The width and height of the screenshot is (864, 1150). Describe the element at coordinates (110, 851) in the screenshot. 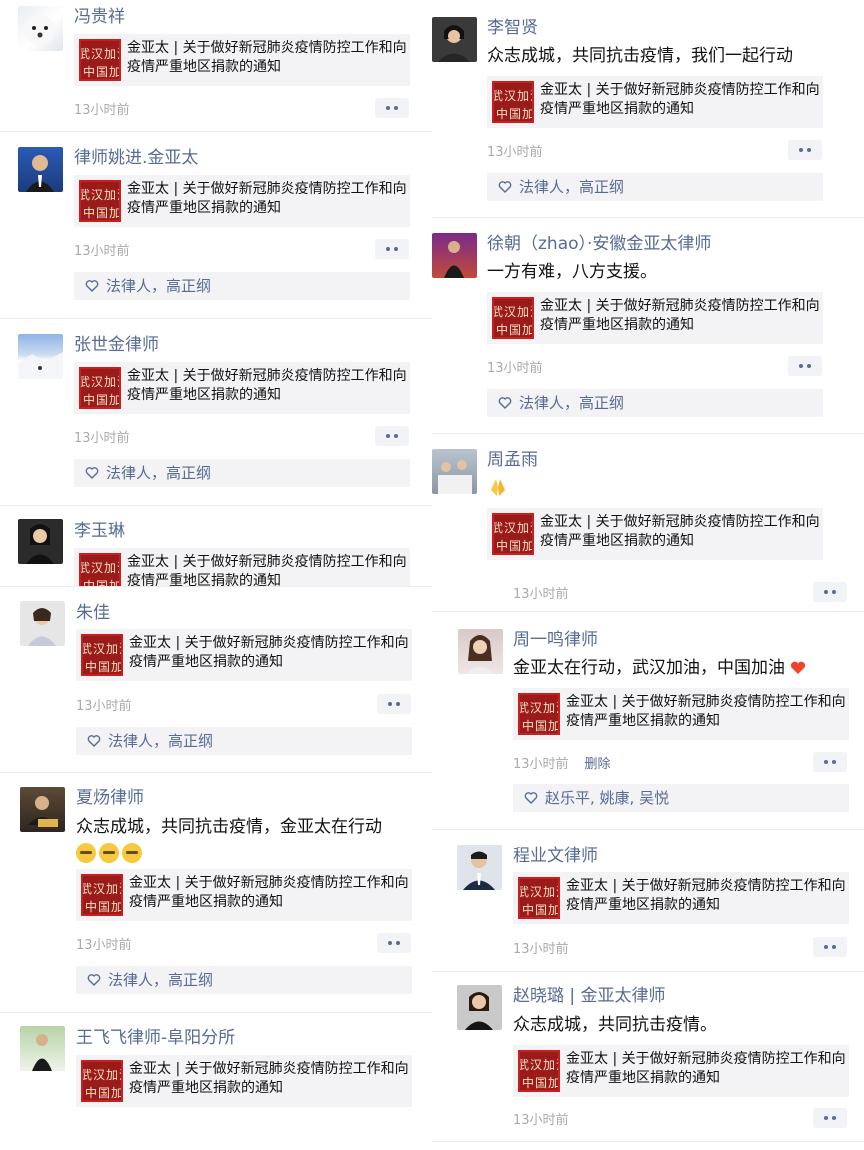

I see `post-emoji` at that location.